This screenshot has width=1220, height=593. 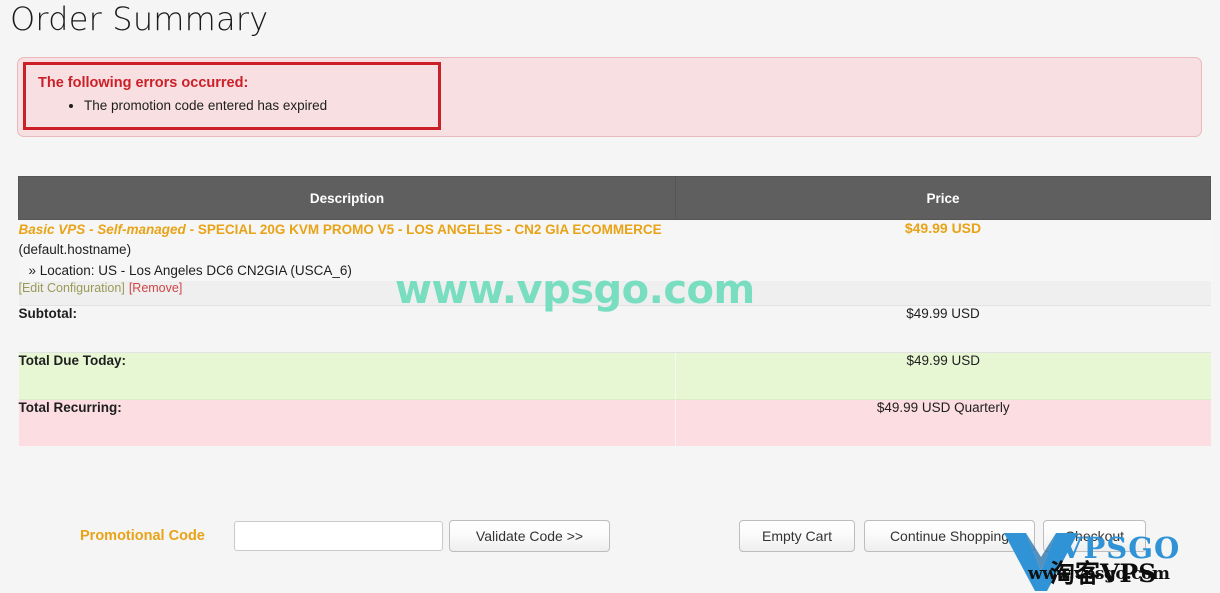 I want to click on subtotal-label: Subtotal:, so click(x=347, y=329).